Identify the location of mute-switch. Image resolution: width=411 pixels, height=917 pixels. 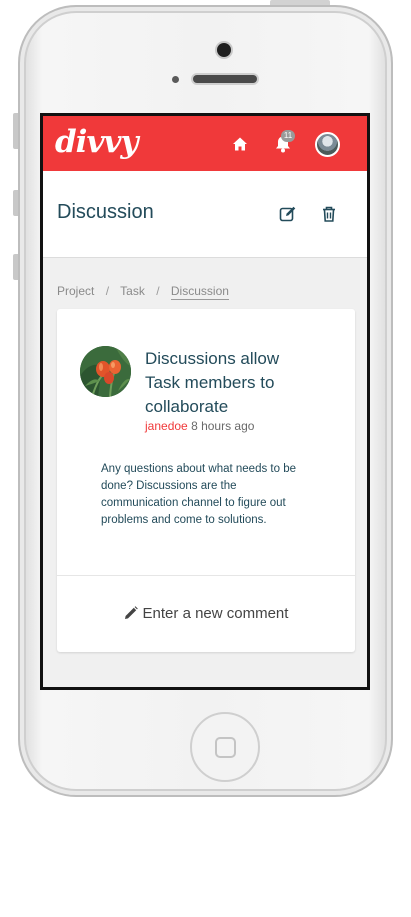
(15, 131).